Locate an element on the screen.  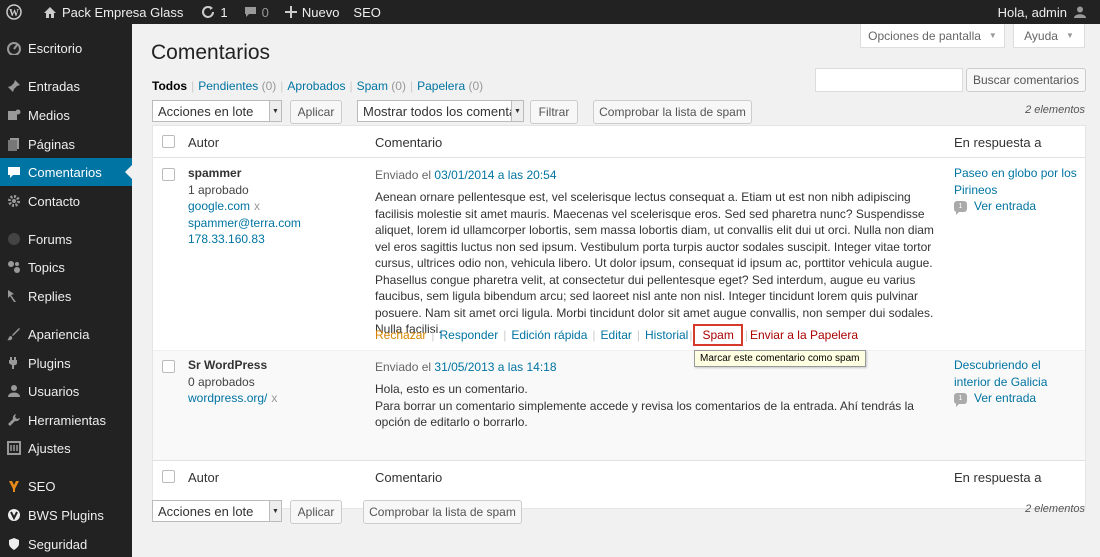
reject-action: Rechazar is located at coordinates (400, 335).